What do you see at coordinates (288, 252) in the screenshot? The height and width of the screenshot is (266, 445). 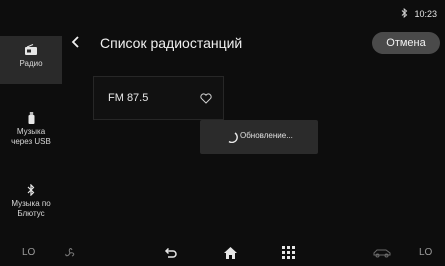 I see `apps-grid-icon` at bounding box center [288, 252].